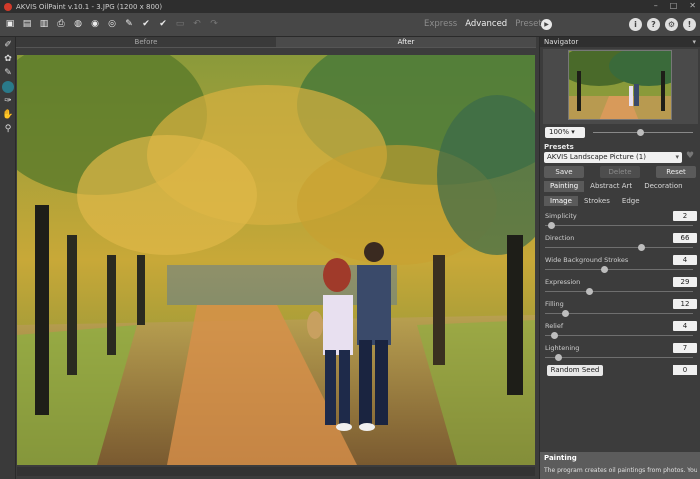 This screenshot has width=700, height=479. What do you see at coordinates (112, 24) in the screenshot?
I see `export-icon: ◎` at bounding box center [112, 24].